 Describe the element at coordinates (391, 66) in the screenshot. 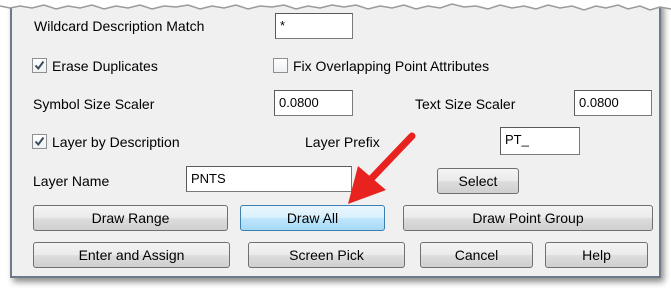

I see `fix-overlapping-label: Fix Overlapping Point Attributes` at that location.